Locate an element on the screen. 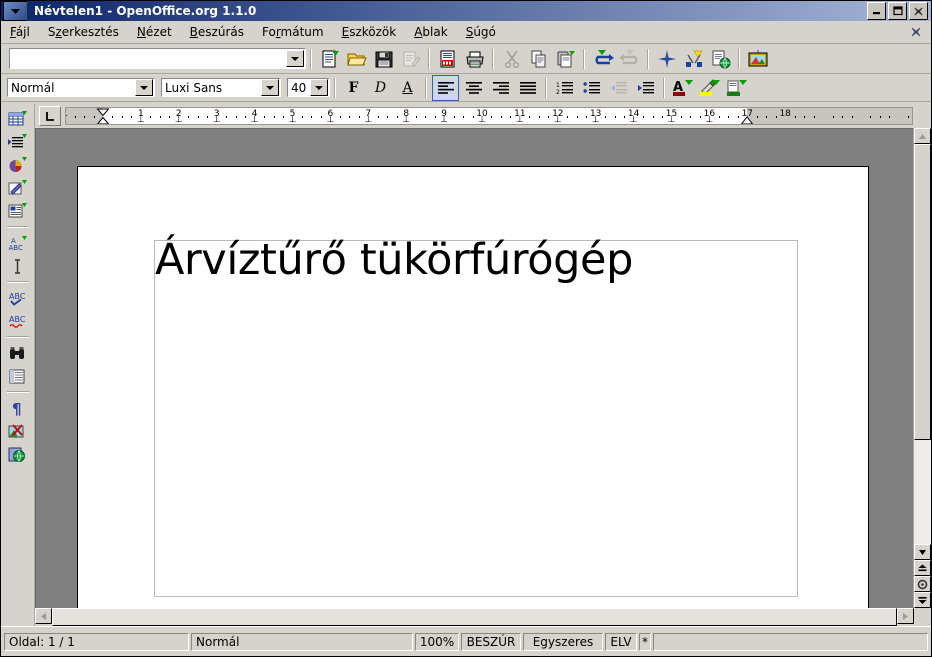 The image size is (932, 657). menu-szerkesztes: Szerkesztés is located at coordinates (83, 32).